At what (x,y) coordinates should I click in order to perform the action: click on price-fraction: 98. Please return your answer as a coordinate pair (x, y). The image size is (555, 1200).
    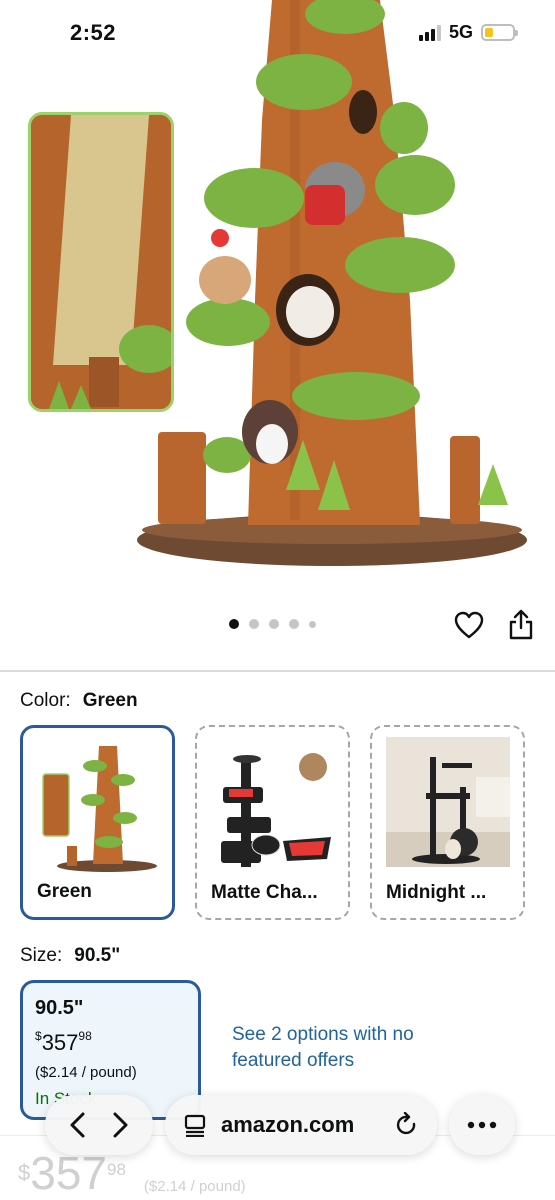
    Looking at the image, I should click on (85, 1035).